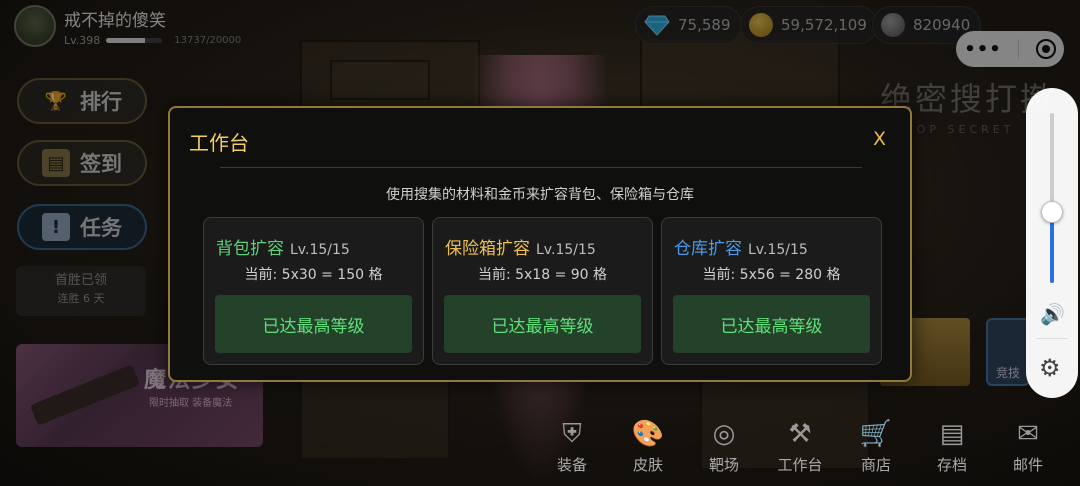 The height and width of the screenshot is (486, 1080). I want to click on system-side-panel: 🔊 ⚙, so click(1052, 243).